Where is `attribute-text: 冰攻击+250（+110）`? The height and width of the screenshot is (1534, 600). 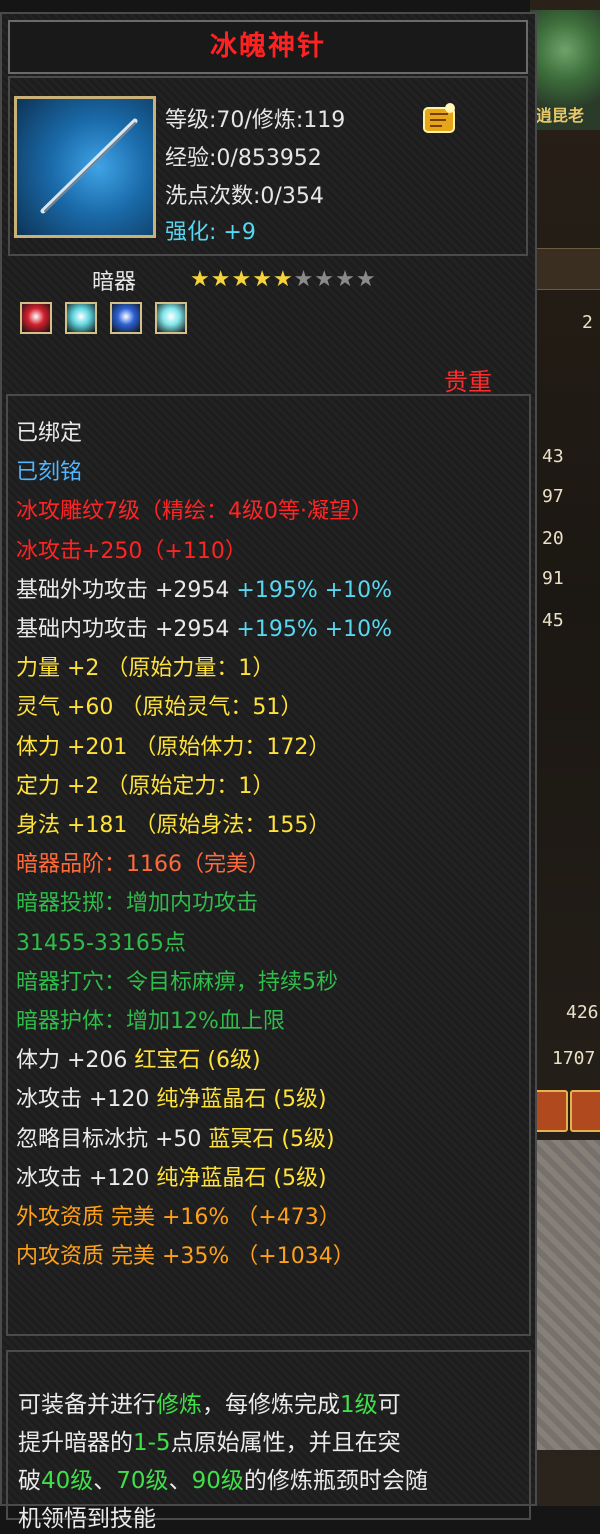 attribute-text: 冰攻击+250（+110） is located at coordinates (131, 551).